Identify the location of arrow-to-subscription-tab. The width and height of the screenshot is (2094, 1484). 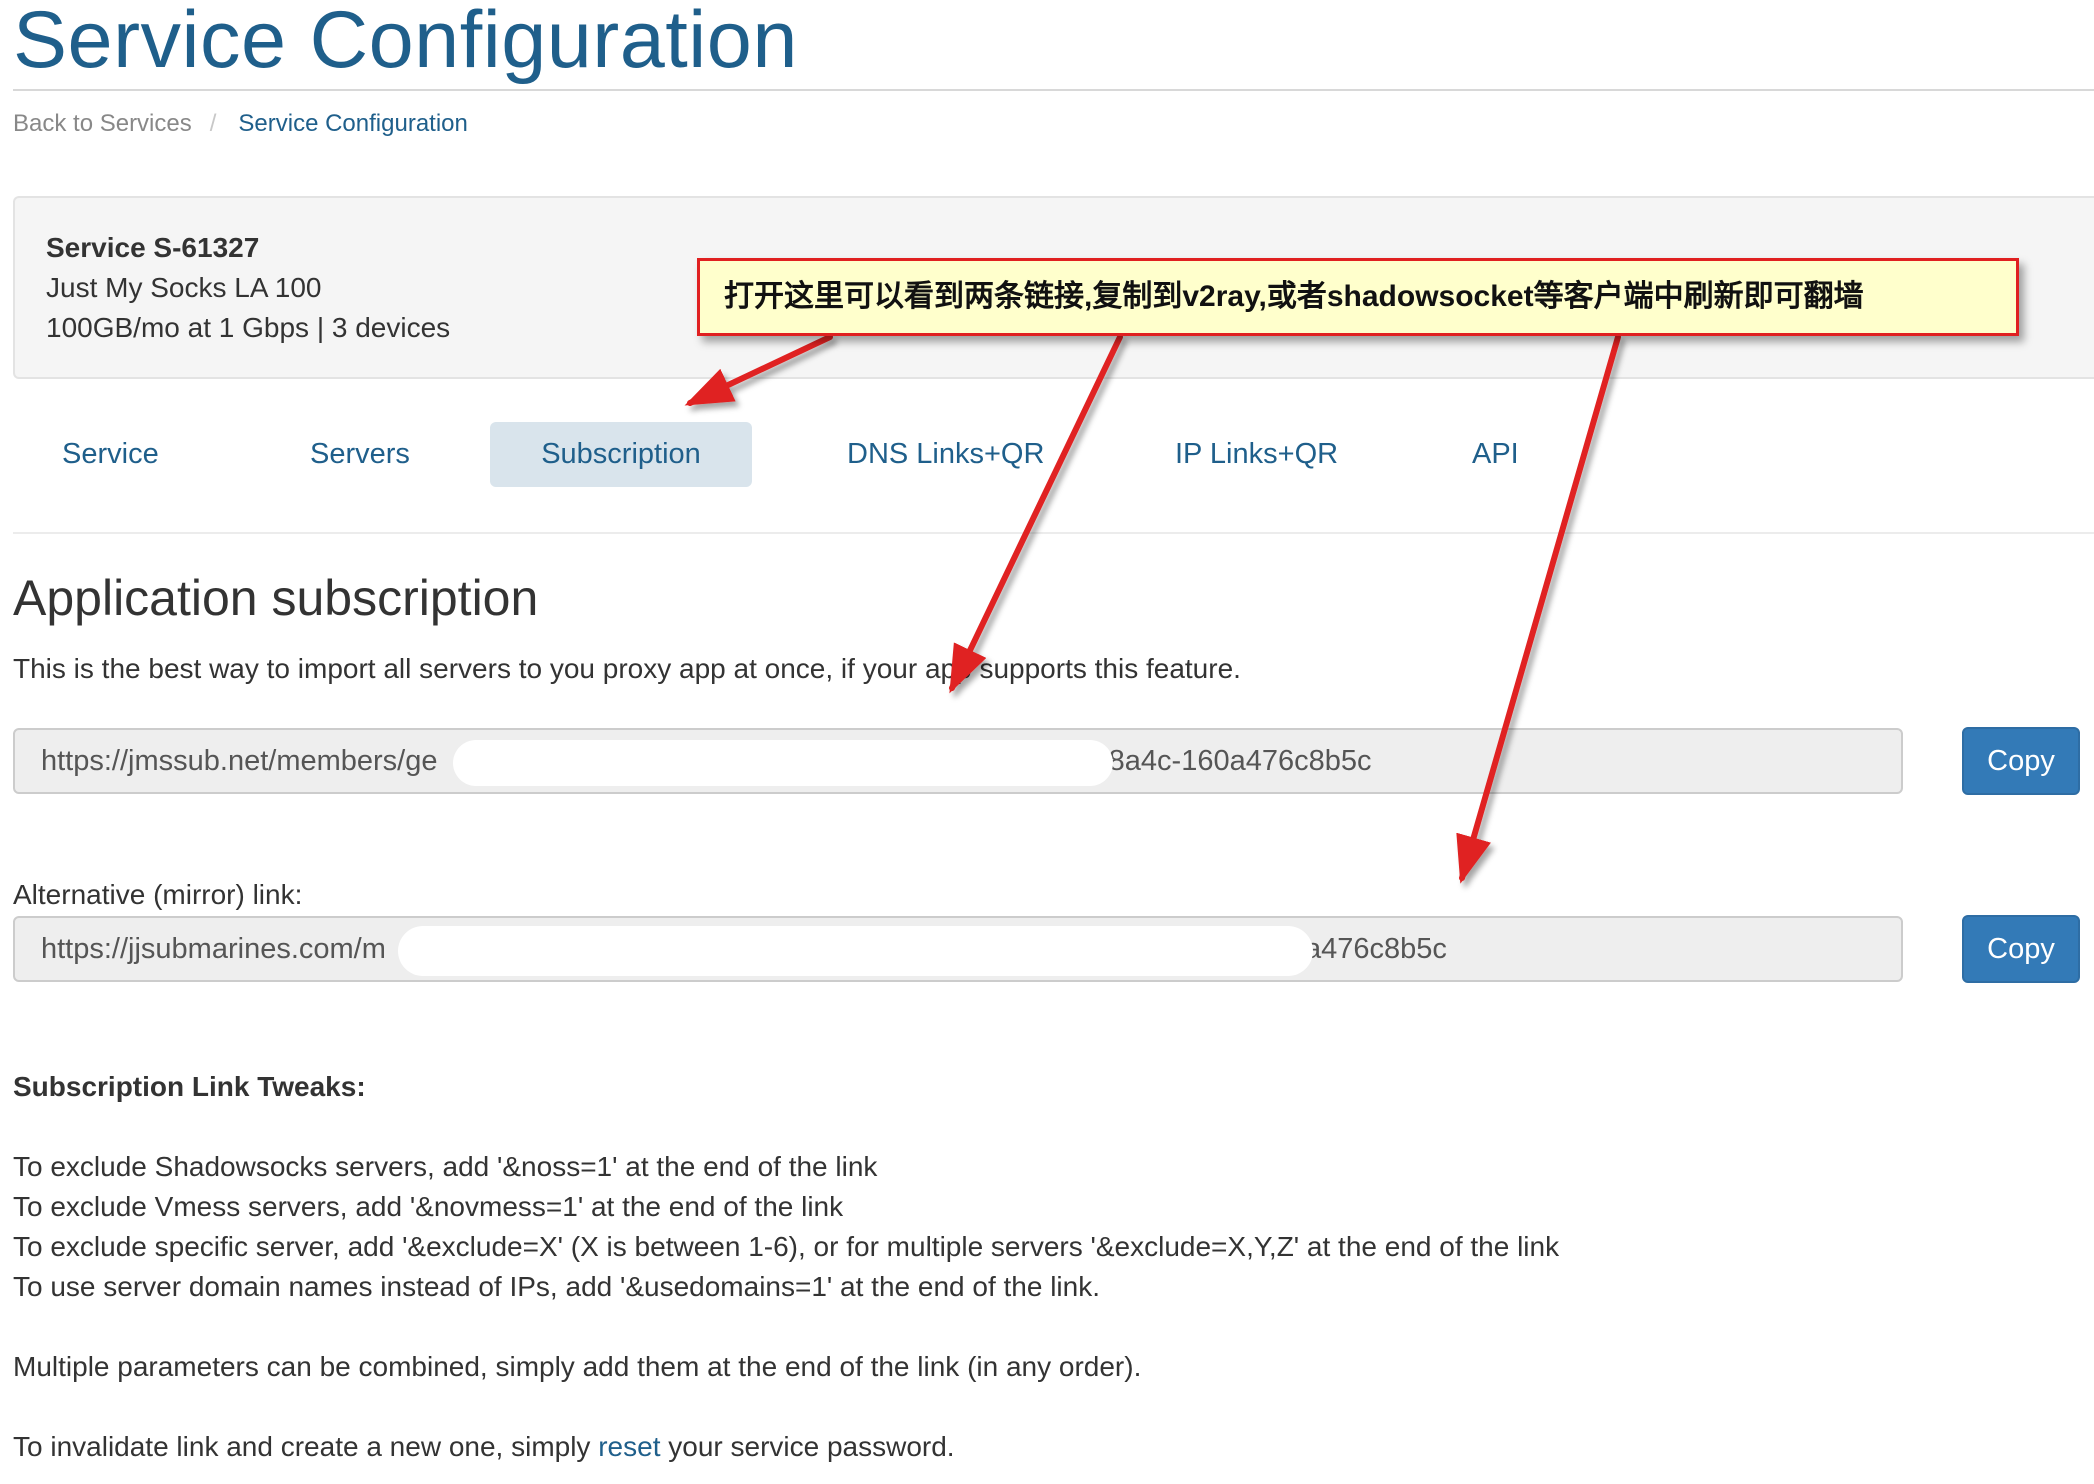
(758, 370).